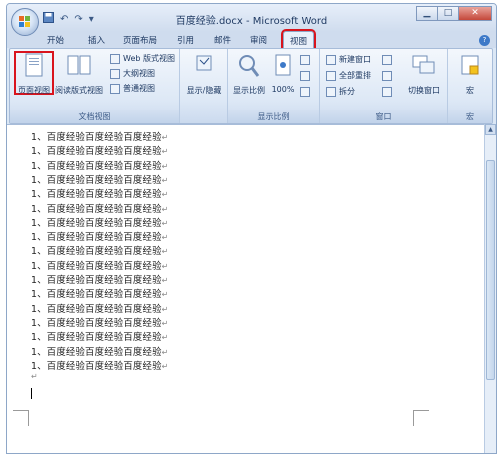 This screenshot has width=497, height=454. I want to click on print-layout-label: 页面视图, so click(34, 90).